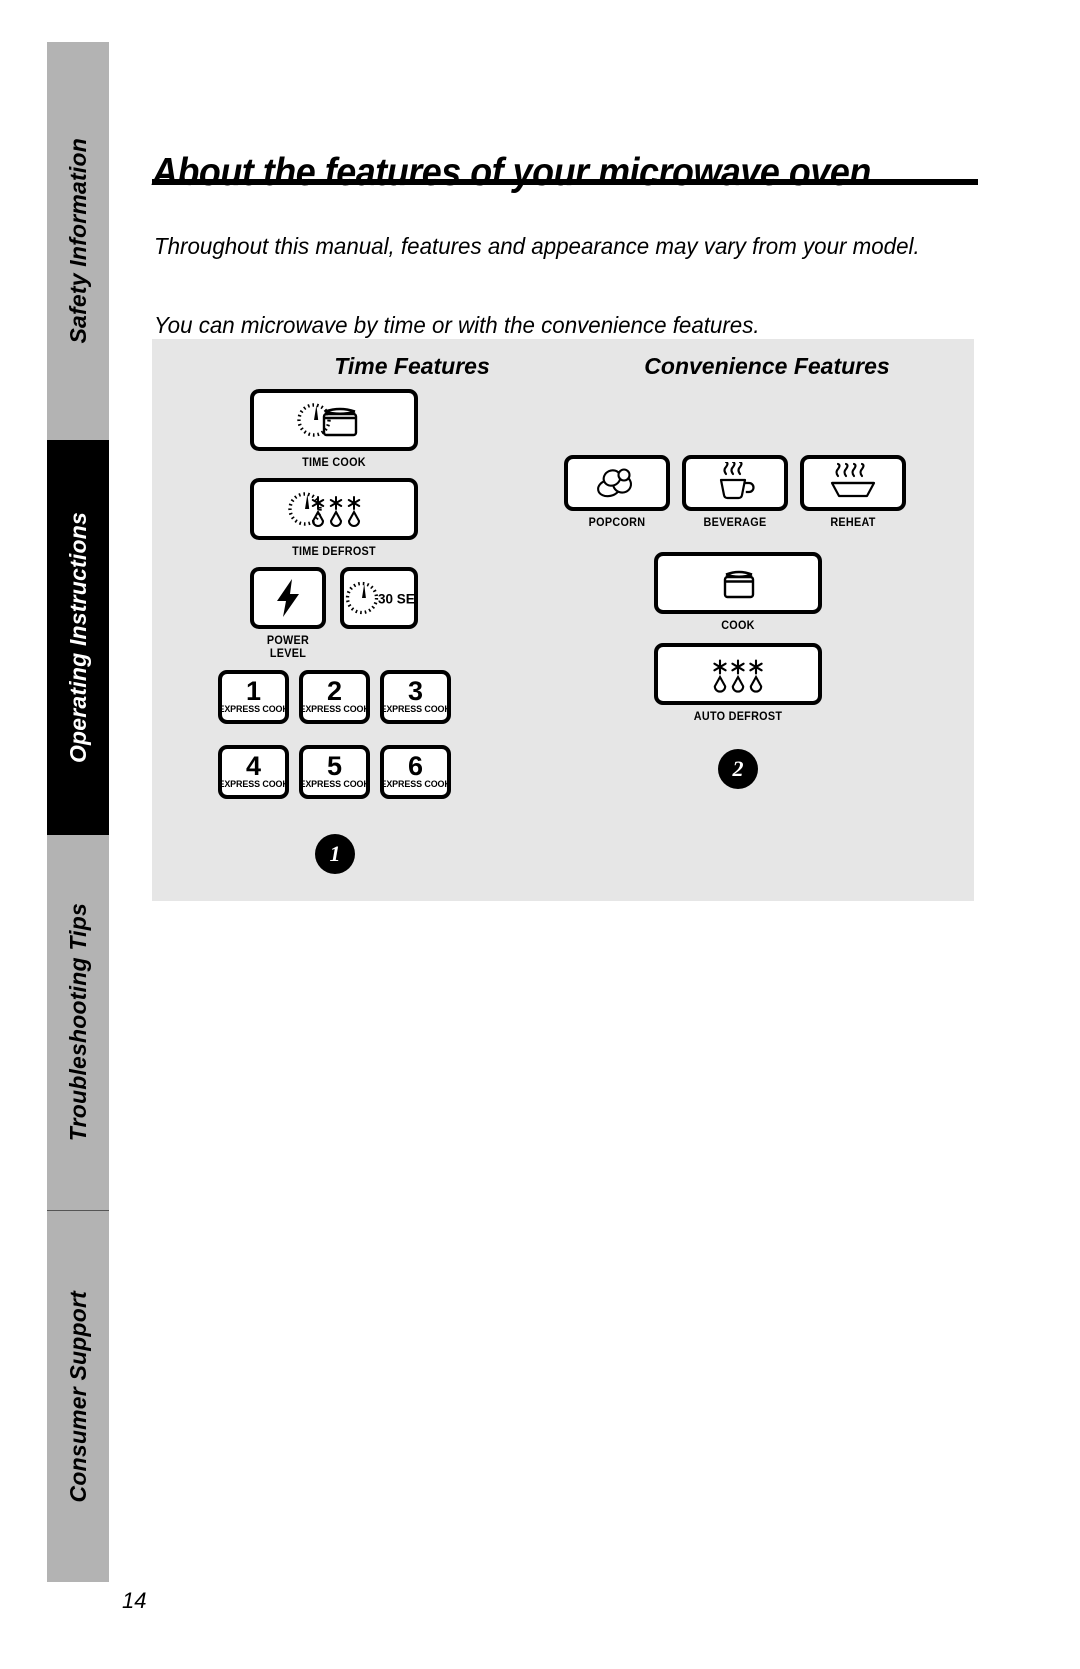 The image size is (1080, 1669). What do you see at coordinates (735, 523) in the screenshot?
I see `beverage-label: BEVERAGE` at bounding box center [735, 523].